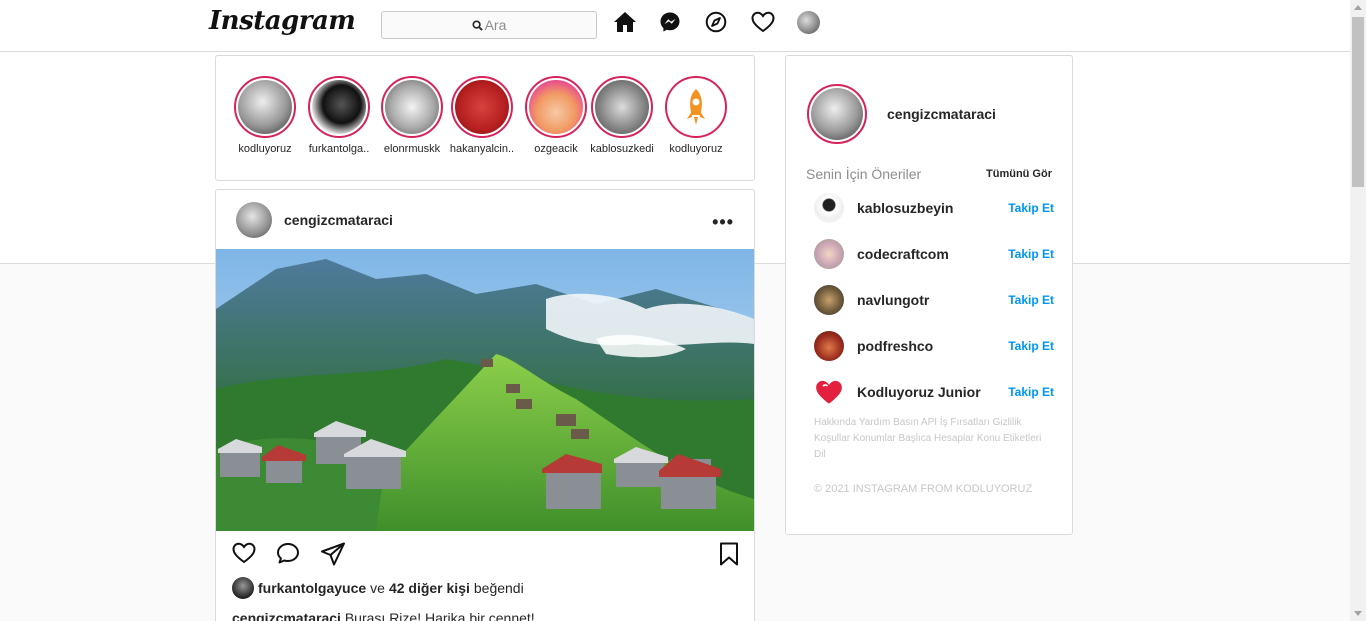 The height and width of the screenshot is (621, 1366). What do you see at coordinates (723, 222) in the screenshot?
I see `more-options-icon: •••` at bounding box center [723, 222].